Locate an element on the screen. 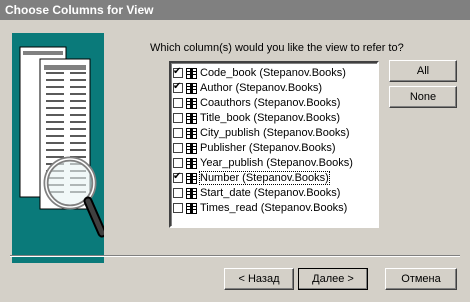 This screenshot has height=302, width=470. next-button: Далее > is located at coordinates (333, 279).